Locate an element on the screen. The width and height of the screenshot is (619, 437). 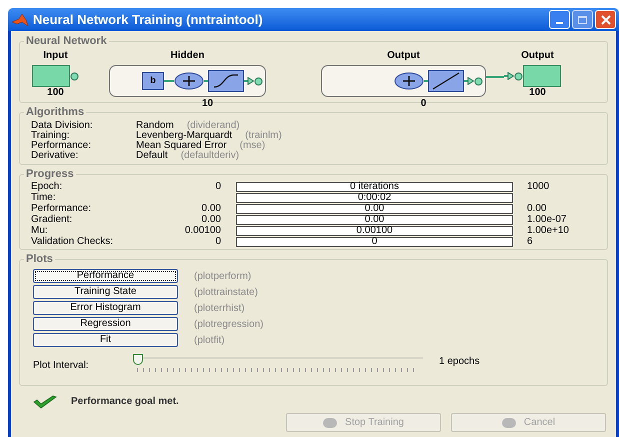
layer-label: Output is located at coordinates (403, 56).